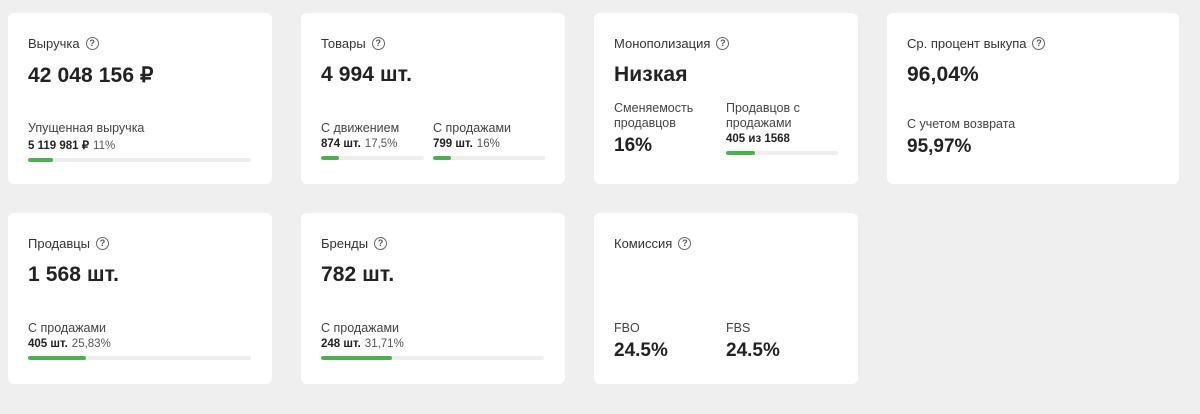  What do you see at coordinates (432, 344) in the screenshot?
I see `brands-sales-value: 248 шт. 31,71%` at bounding box center [432, 344].